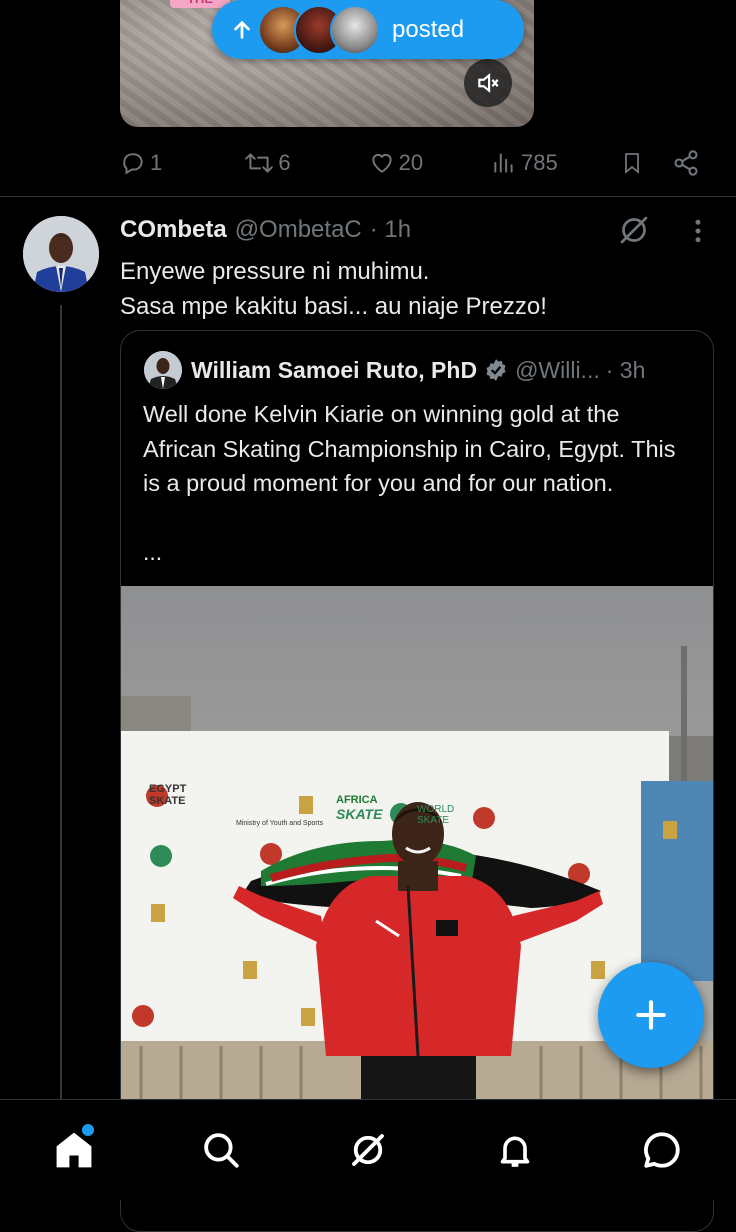  I want to click on heart-icon, so click(382, 163).